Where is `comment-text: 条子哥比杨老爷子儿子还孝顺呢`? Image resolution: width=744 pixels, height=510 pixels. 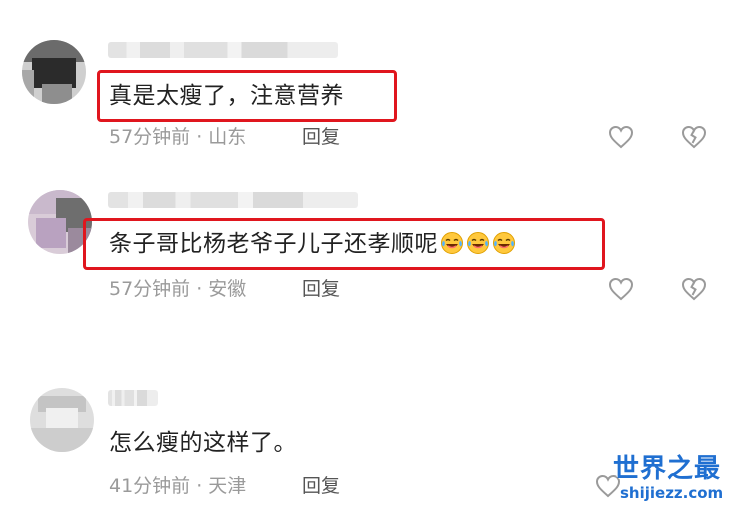
comment-text: 条子哥比杨老爷子儿子还孝顺呢 is located at coordinates (312, 244).